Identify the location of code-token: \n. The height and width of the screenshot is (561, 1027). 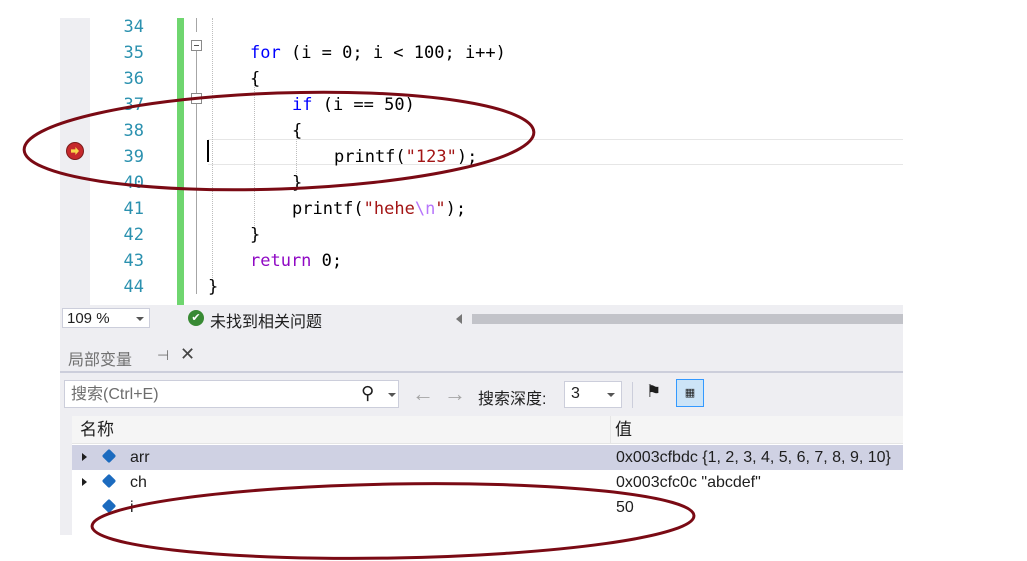
(425, 209).